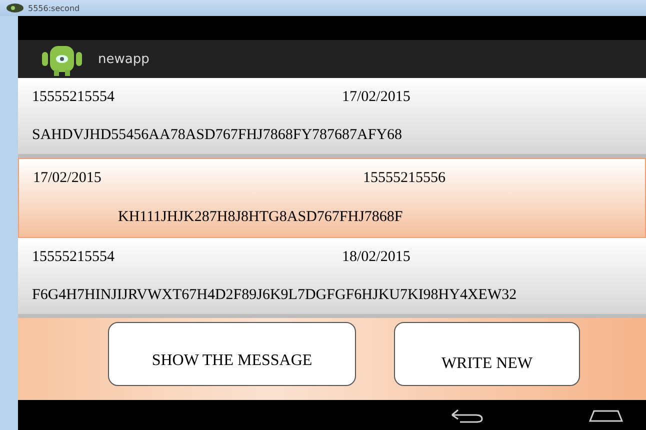  What do you see at coordinates (124, 59) in the screenshot?
I see `app-title: newapp` at bounding box center [124, 59].